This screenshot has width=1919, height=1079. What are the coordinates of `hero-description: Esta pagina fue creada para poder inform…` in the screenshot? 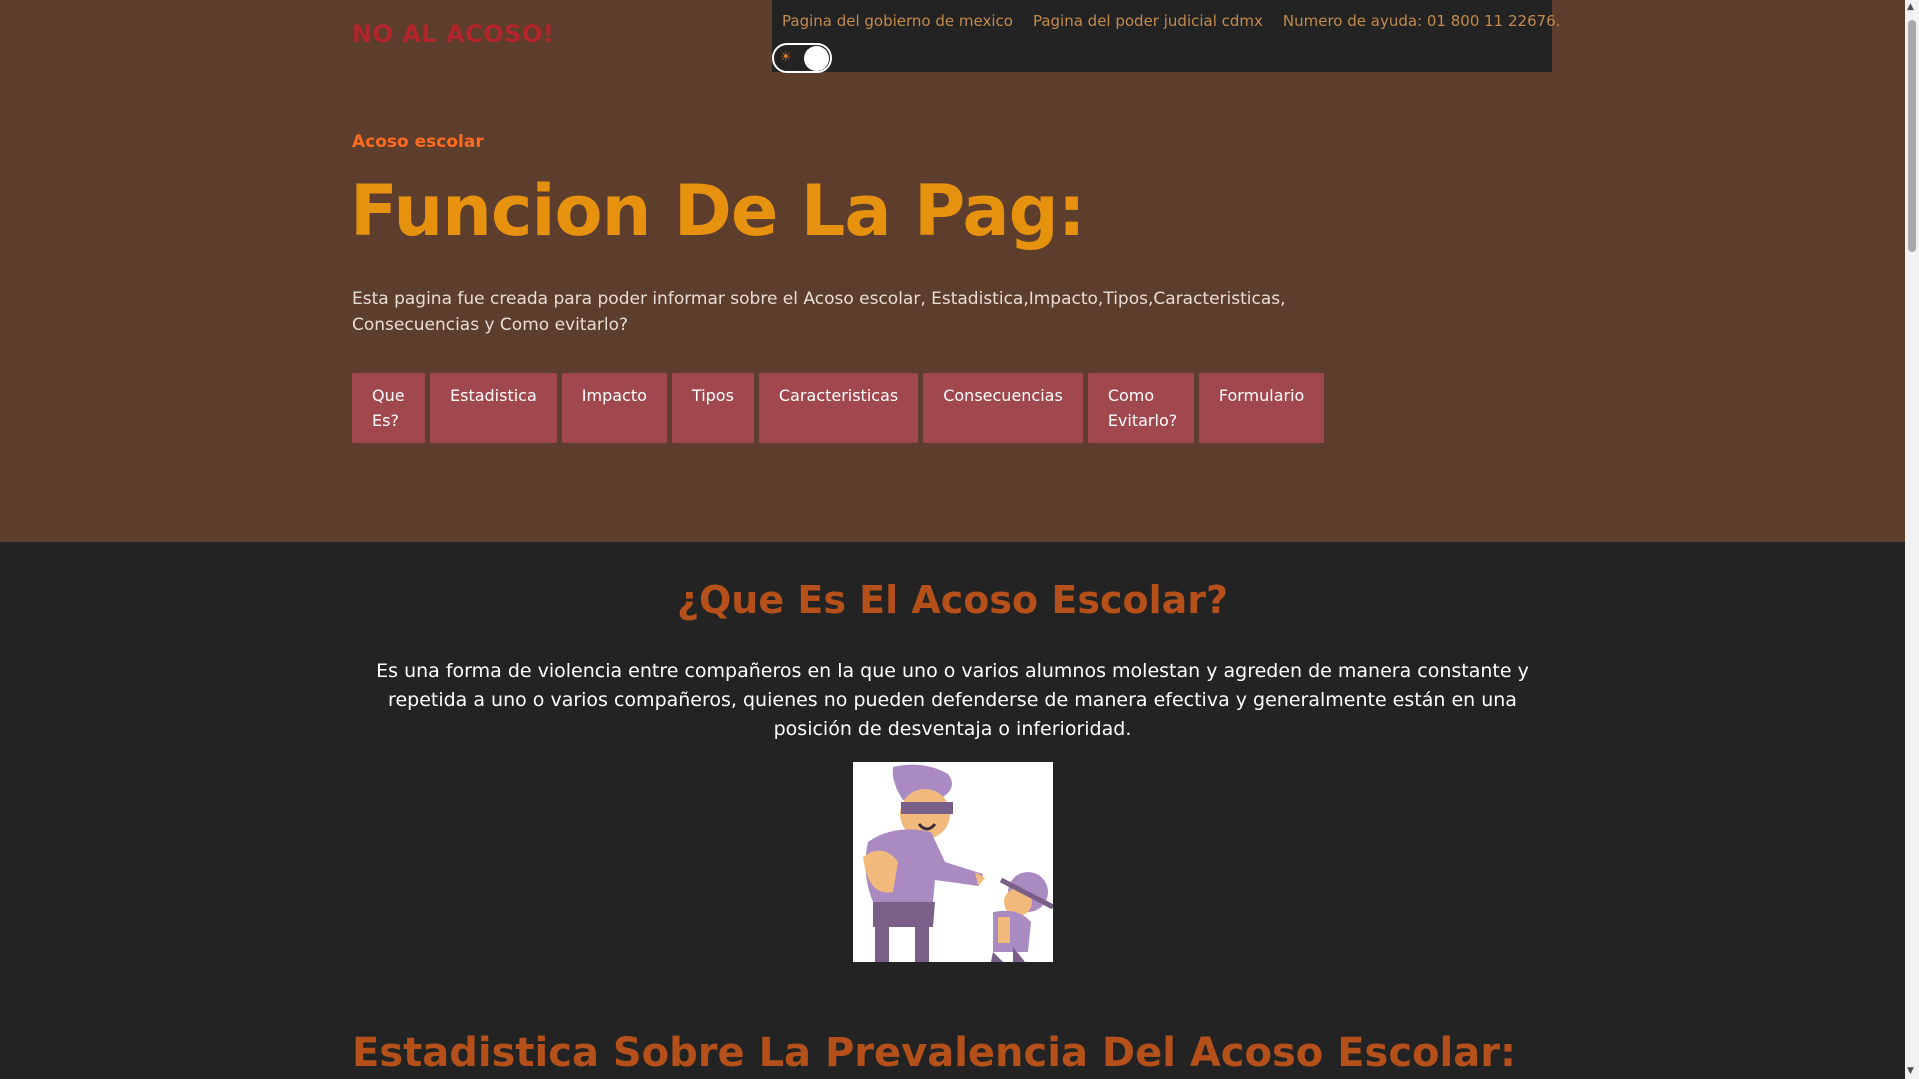 It's located at (819, 312).